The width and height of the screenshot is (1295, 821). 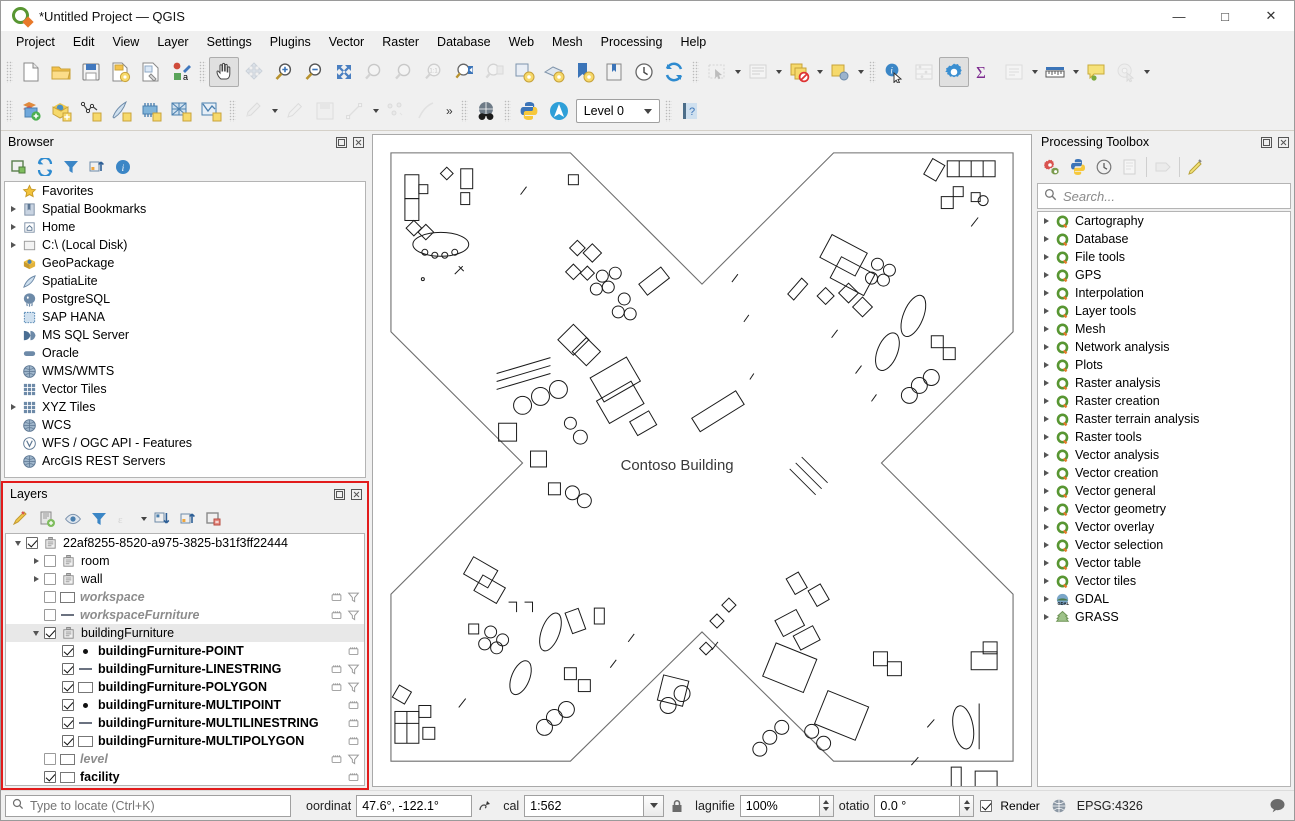 What do you see at coordinates (290, 42) in the screenshot?
I see `menu-plugins: Plugins` at bounding box center [290, 42].